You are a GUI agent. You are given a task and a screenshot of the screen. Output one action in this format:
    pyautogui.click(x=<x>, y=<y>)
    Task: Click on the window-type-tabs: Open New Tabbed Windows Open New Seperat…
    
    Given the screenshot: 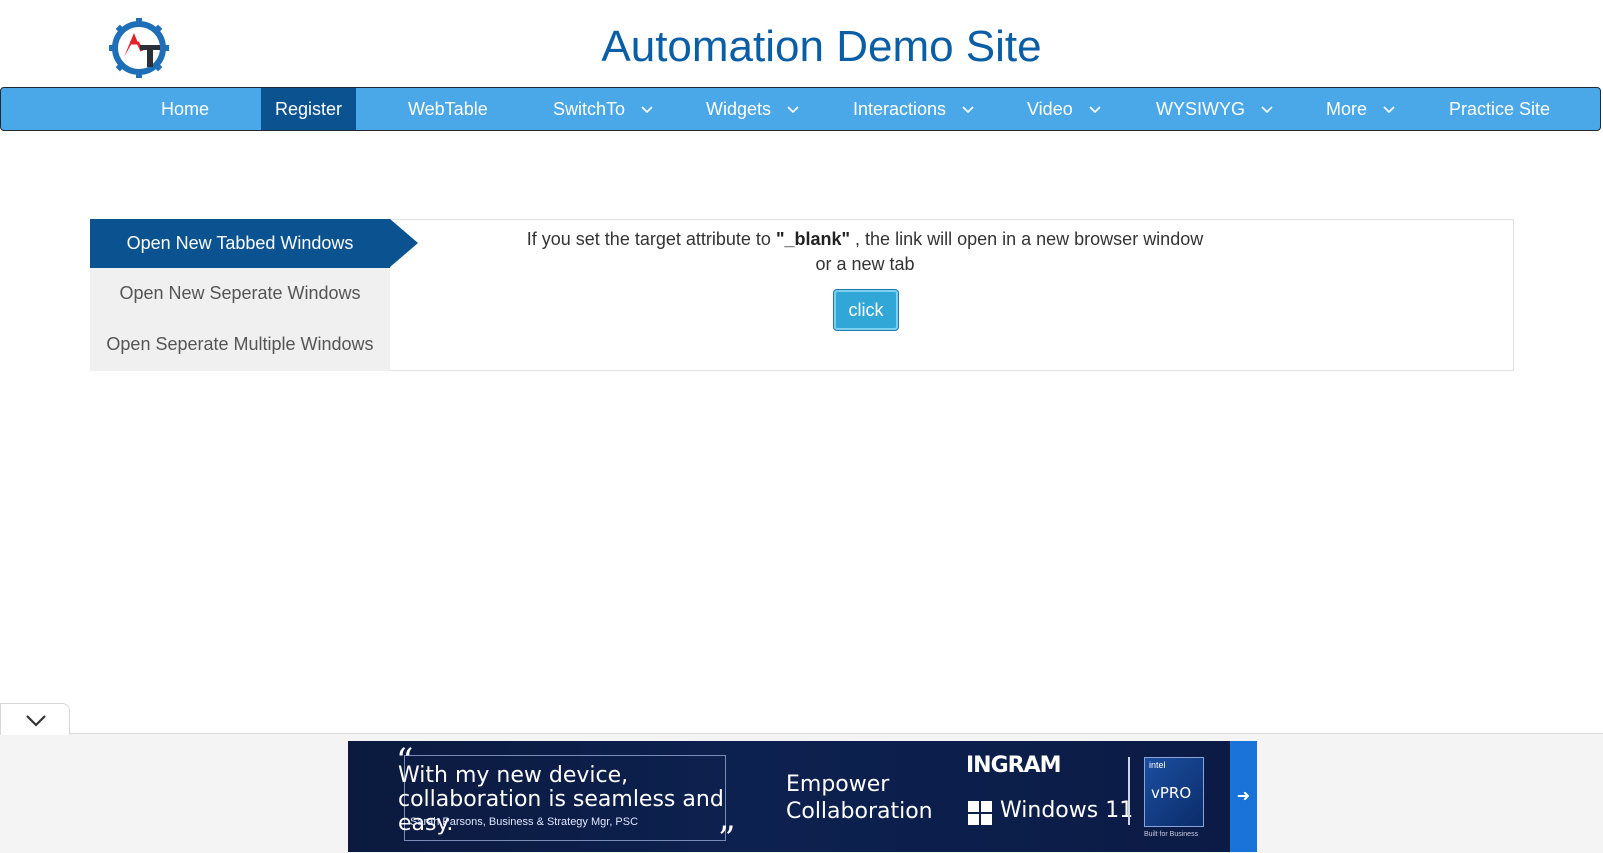 What is the action you would take?
    pyautogui.click(x=254, y=295)
    